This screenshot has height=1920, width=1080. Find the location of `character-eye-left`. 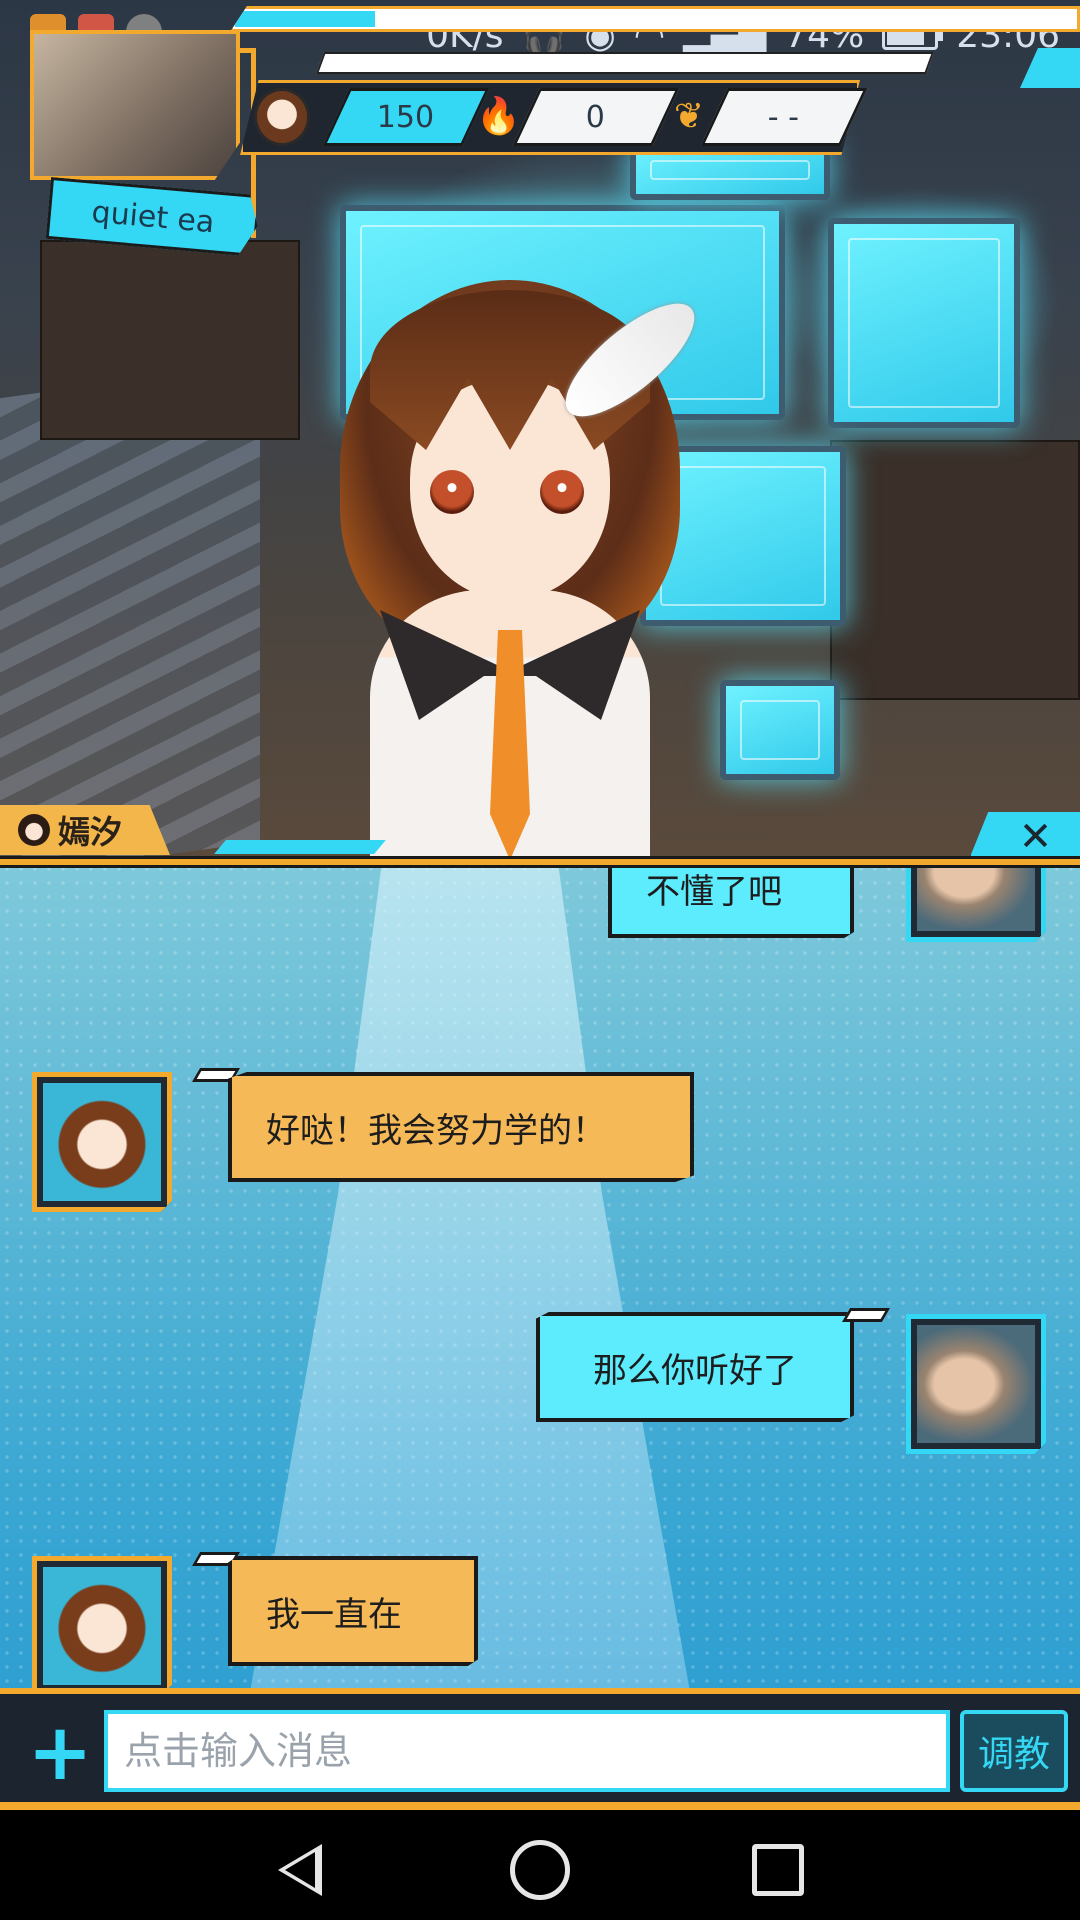

character-eye-left is located at coordinates (452, 492).